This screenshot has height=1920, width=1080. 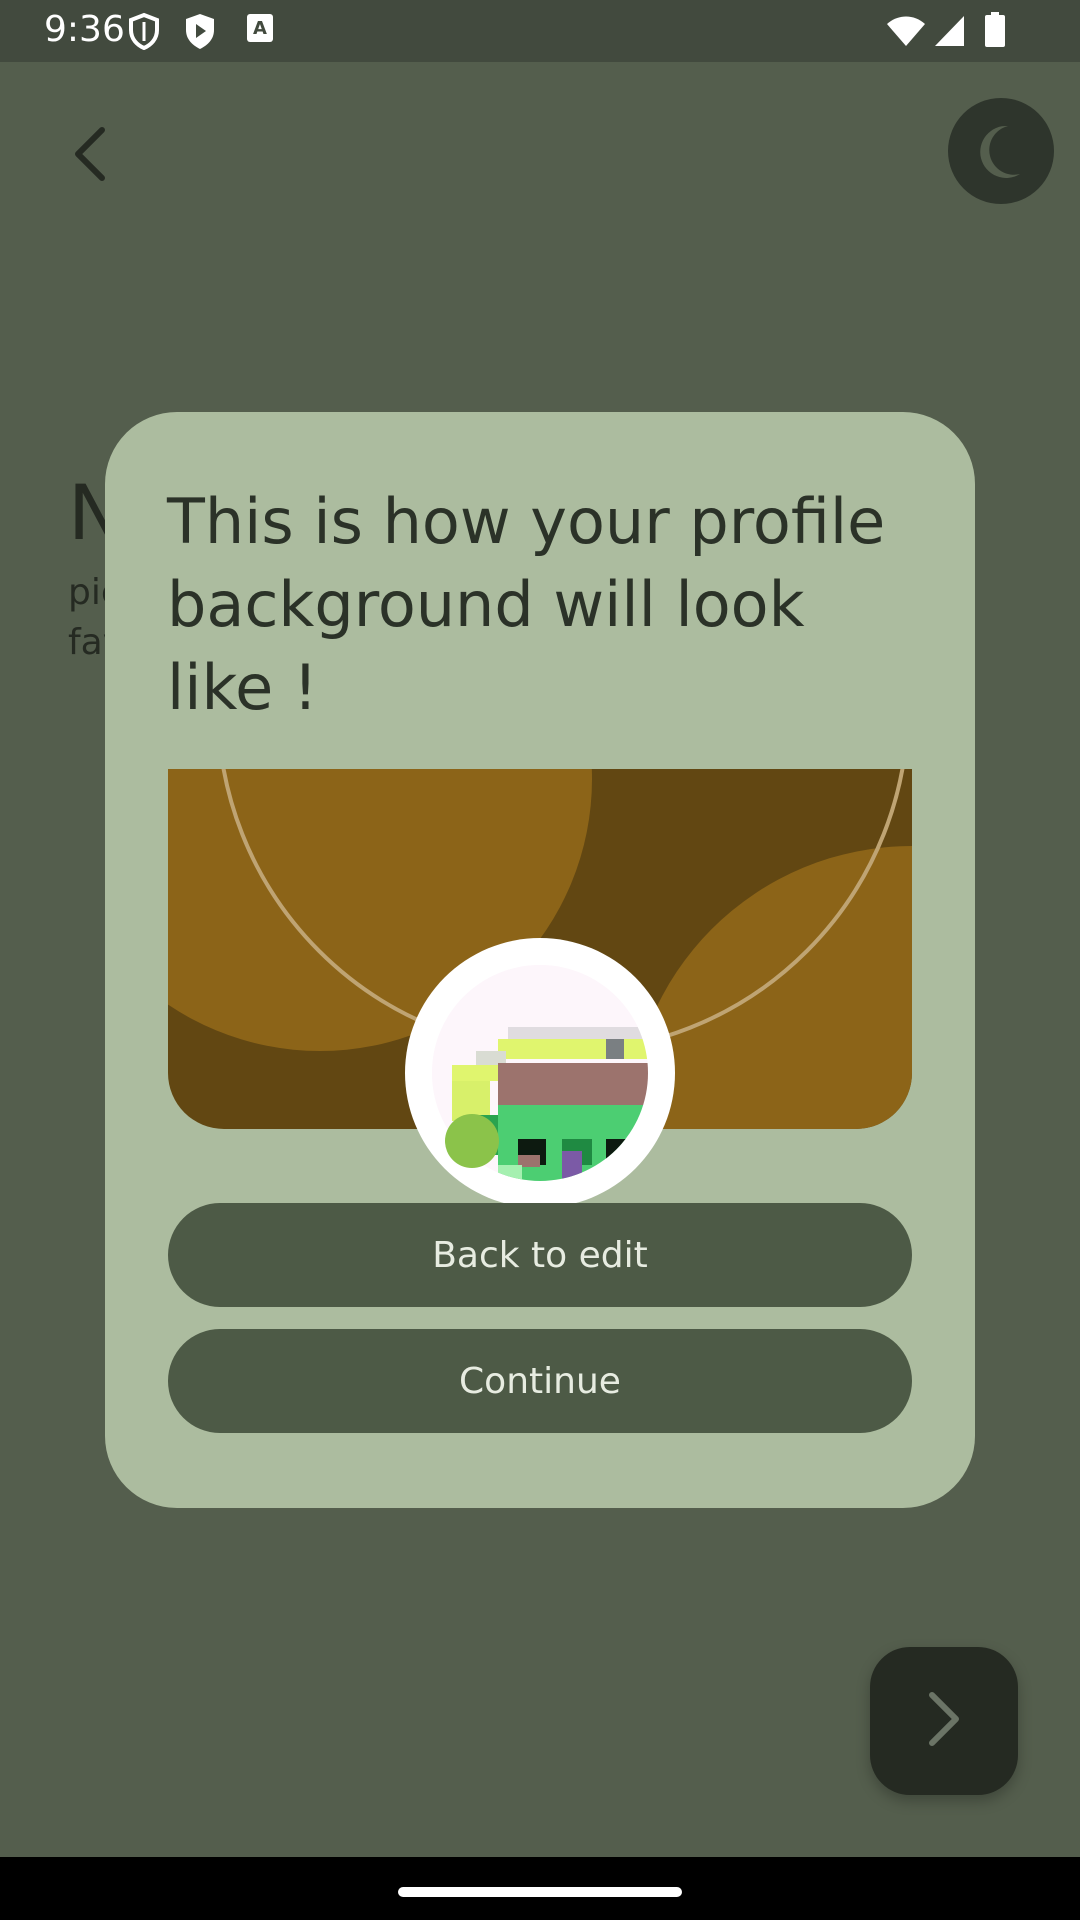 What do you see at coordinates (90, 154) in the screenshot?
I see `chevron-left-icon` at bounding box center [90, 154].